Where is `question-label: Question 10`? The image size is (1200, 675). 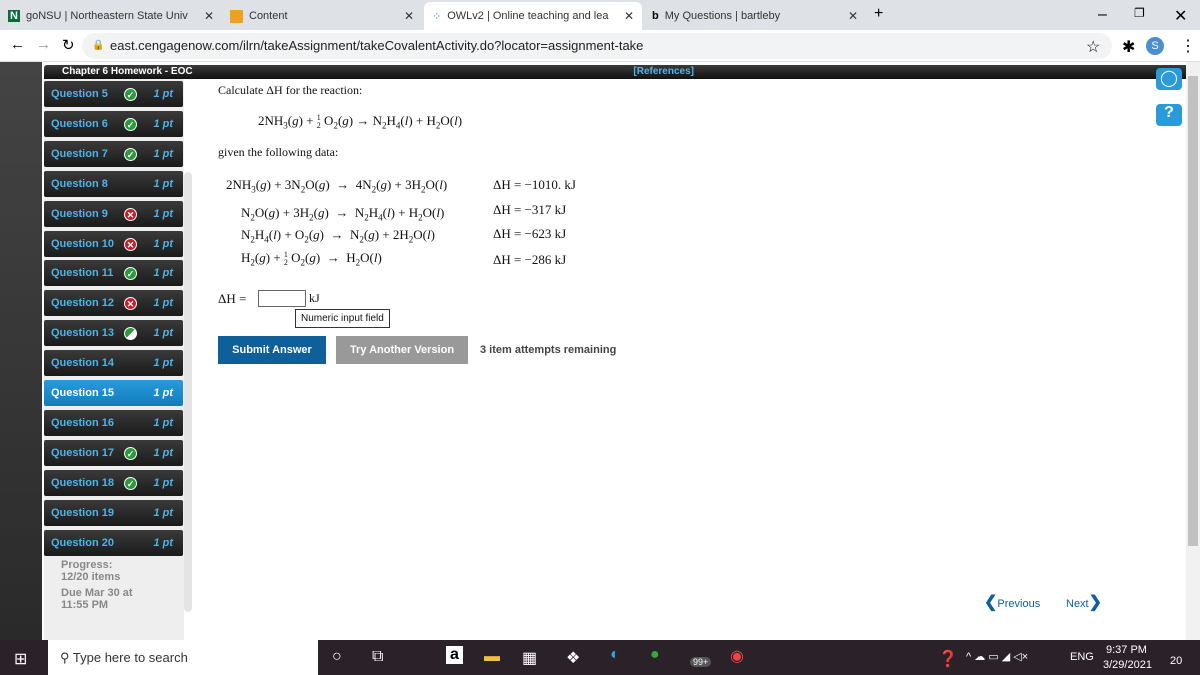
question-label: Question 10 is located at coordinates (82, 243).